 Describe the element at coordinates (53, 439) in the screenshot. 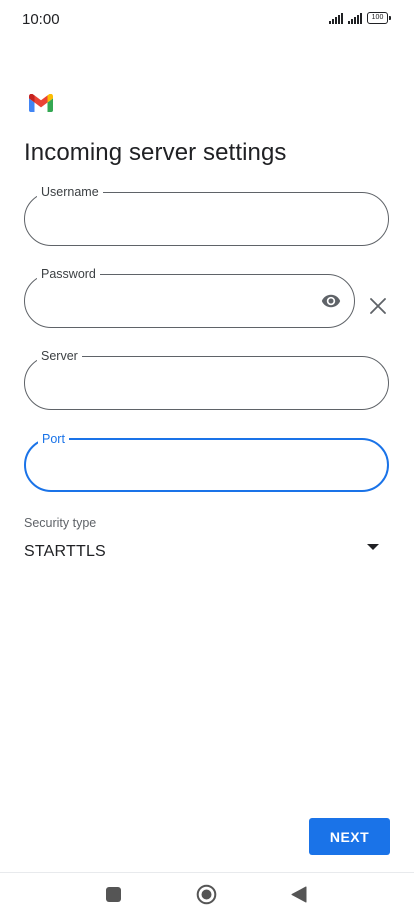

I see `port-label: Port` at that location.